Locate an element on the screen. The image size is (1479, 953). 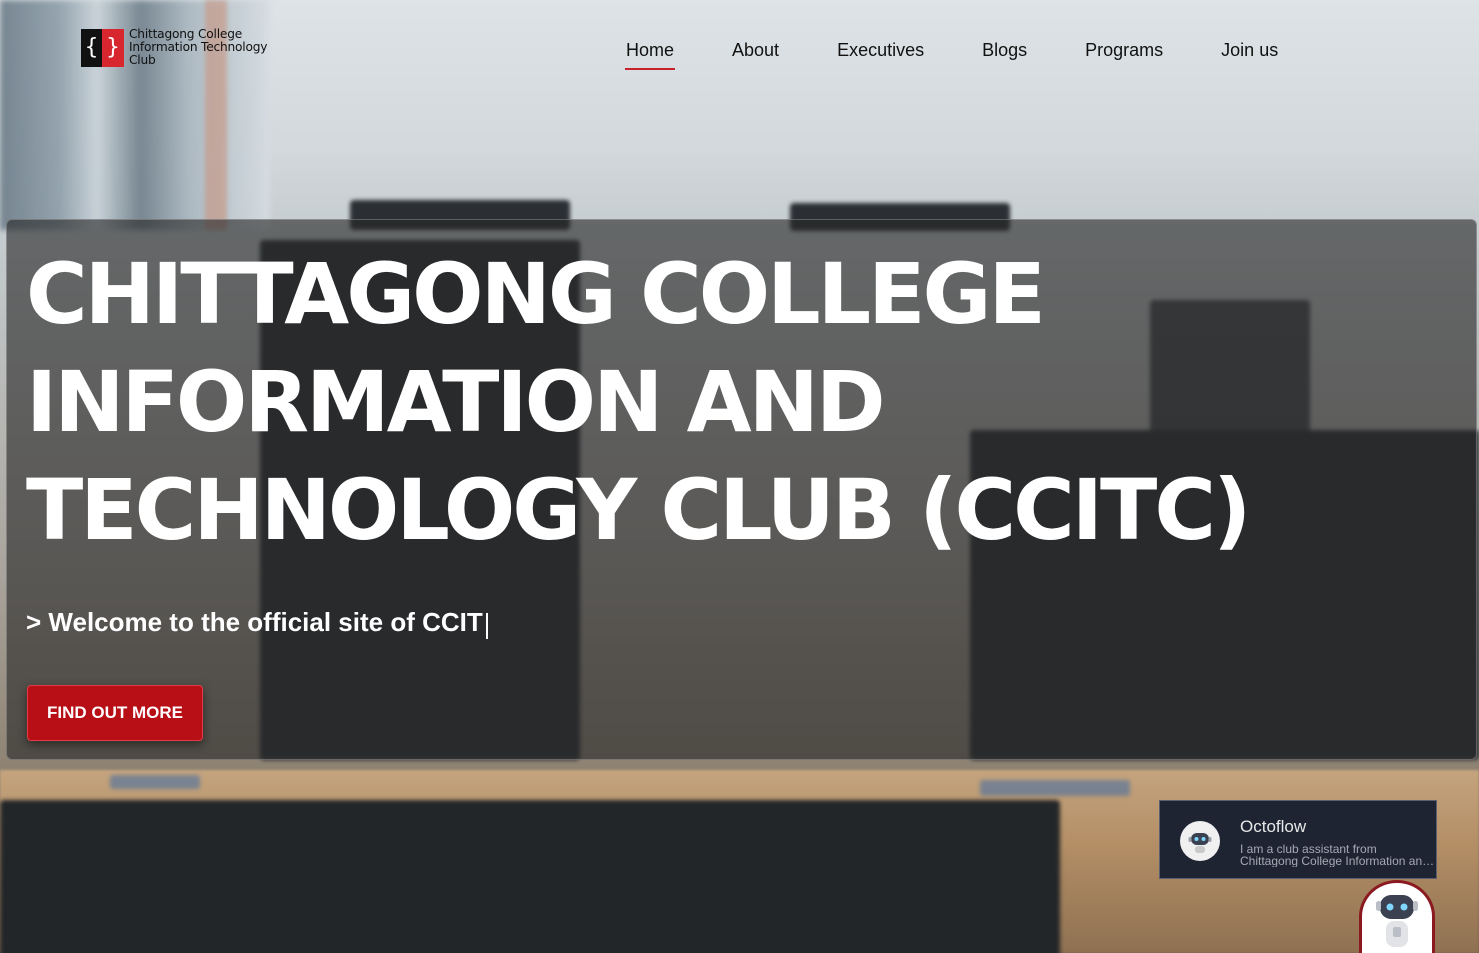
chatbot-avatar is located at coordinates (1200, 841).